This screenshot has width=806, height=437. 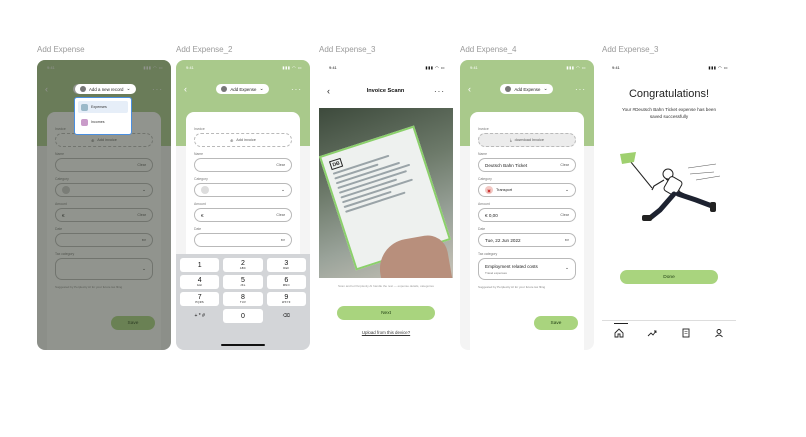 What do you see at coordinates (527, 240) in the screenshot?
I see `date-field: Tue, 22 Jun 2022 ▭` at bounding box center [527, 240].